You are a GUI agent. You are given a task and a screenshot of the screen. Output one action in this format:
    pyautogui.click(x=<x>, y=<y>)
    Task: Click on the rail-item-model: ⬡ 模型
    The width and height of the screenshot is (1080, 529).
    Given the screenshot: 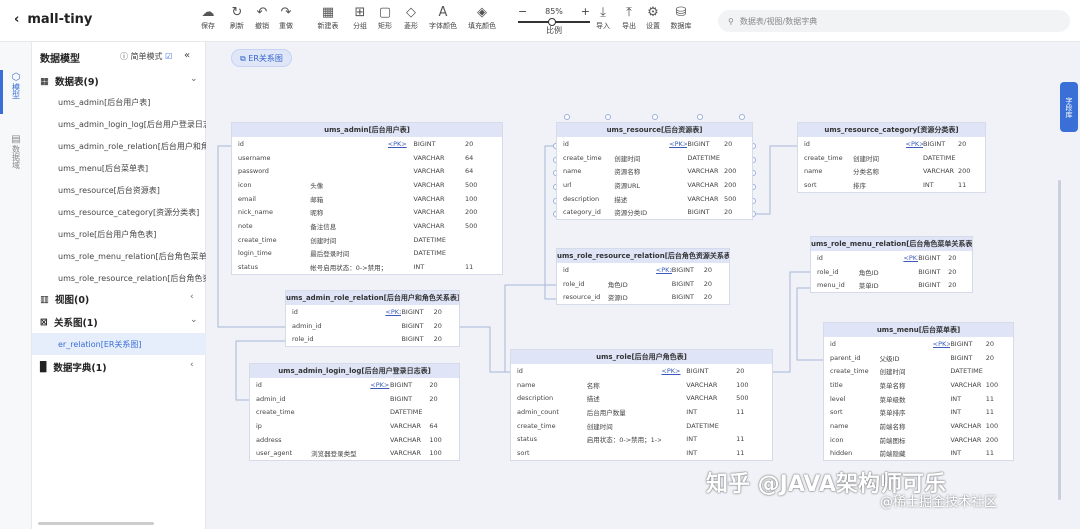 What is the action you would take?
    pyautogui.click(x=16, y=85)
    